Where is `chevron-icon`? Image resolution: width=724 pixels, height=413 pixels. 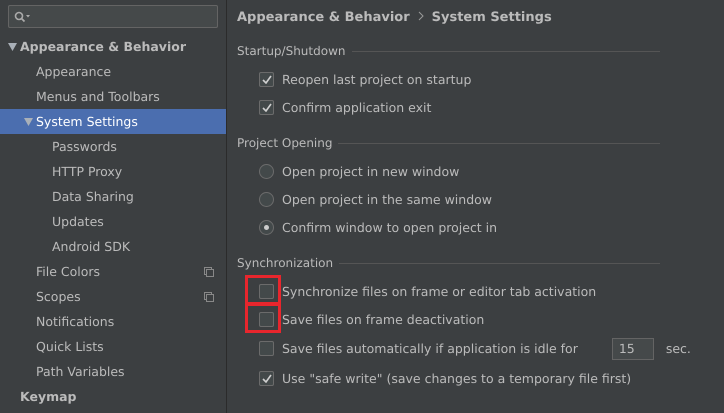
chevron-icon is located at coordinates (421, 16).